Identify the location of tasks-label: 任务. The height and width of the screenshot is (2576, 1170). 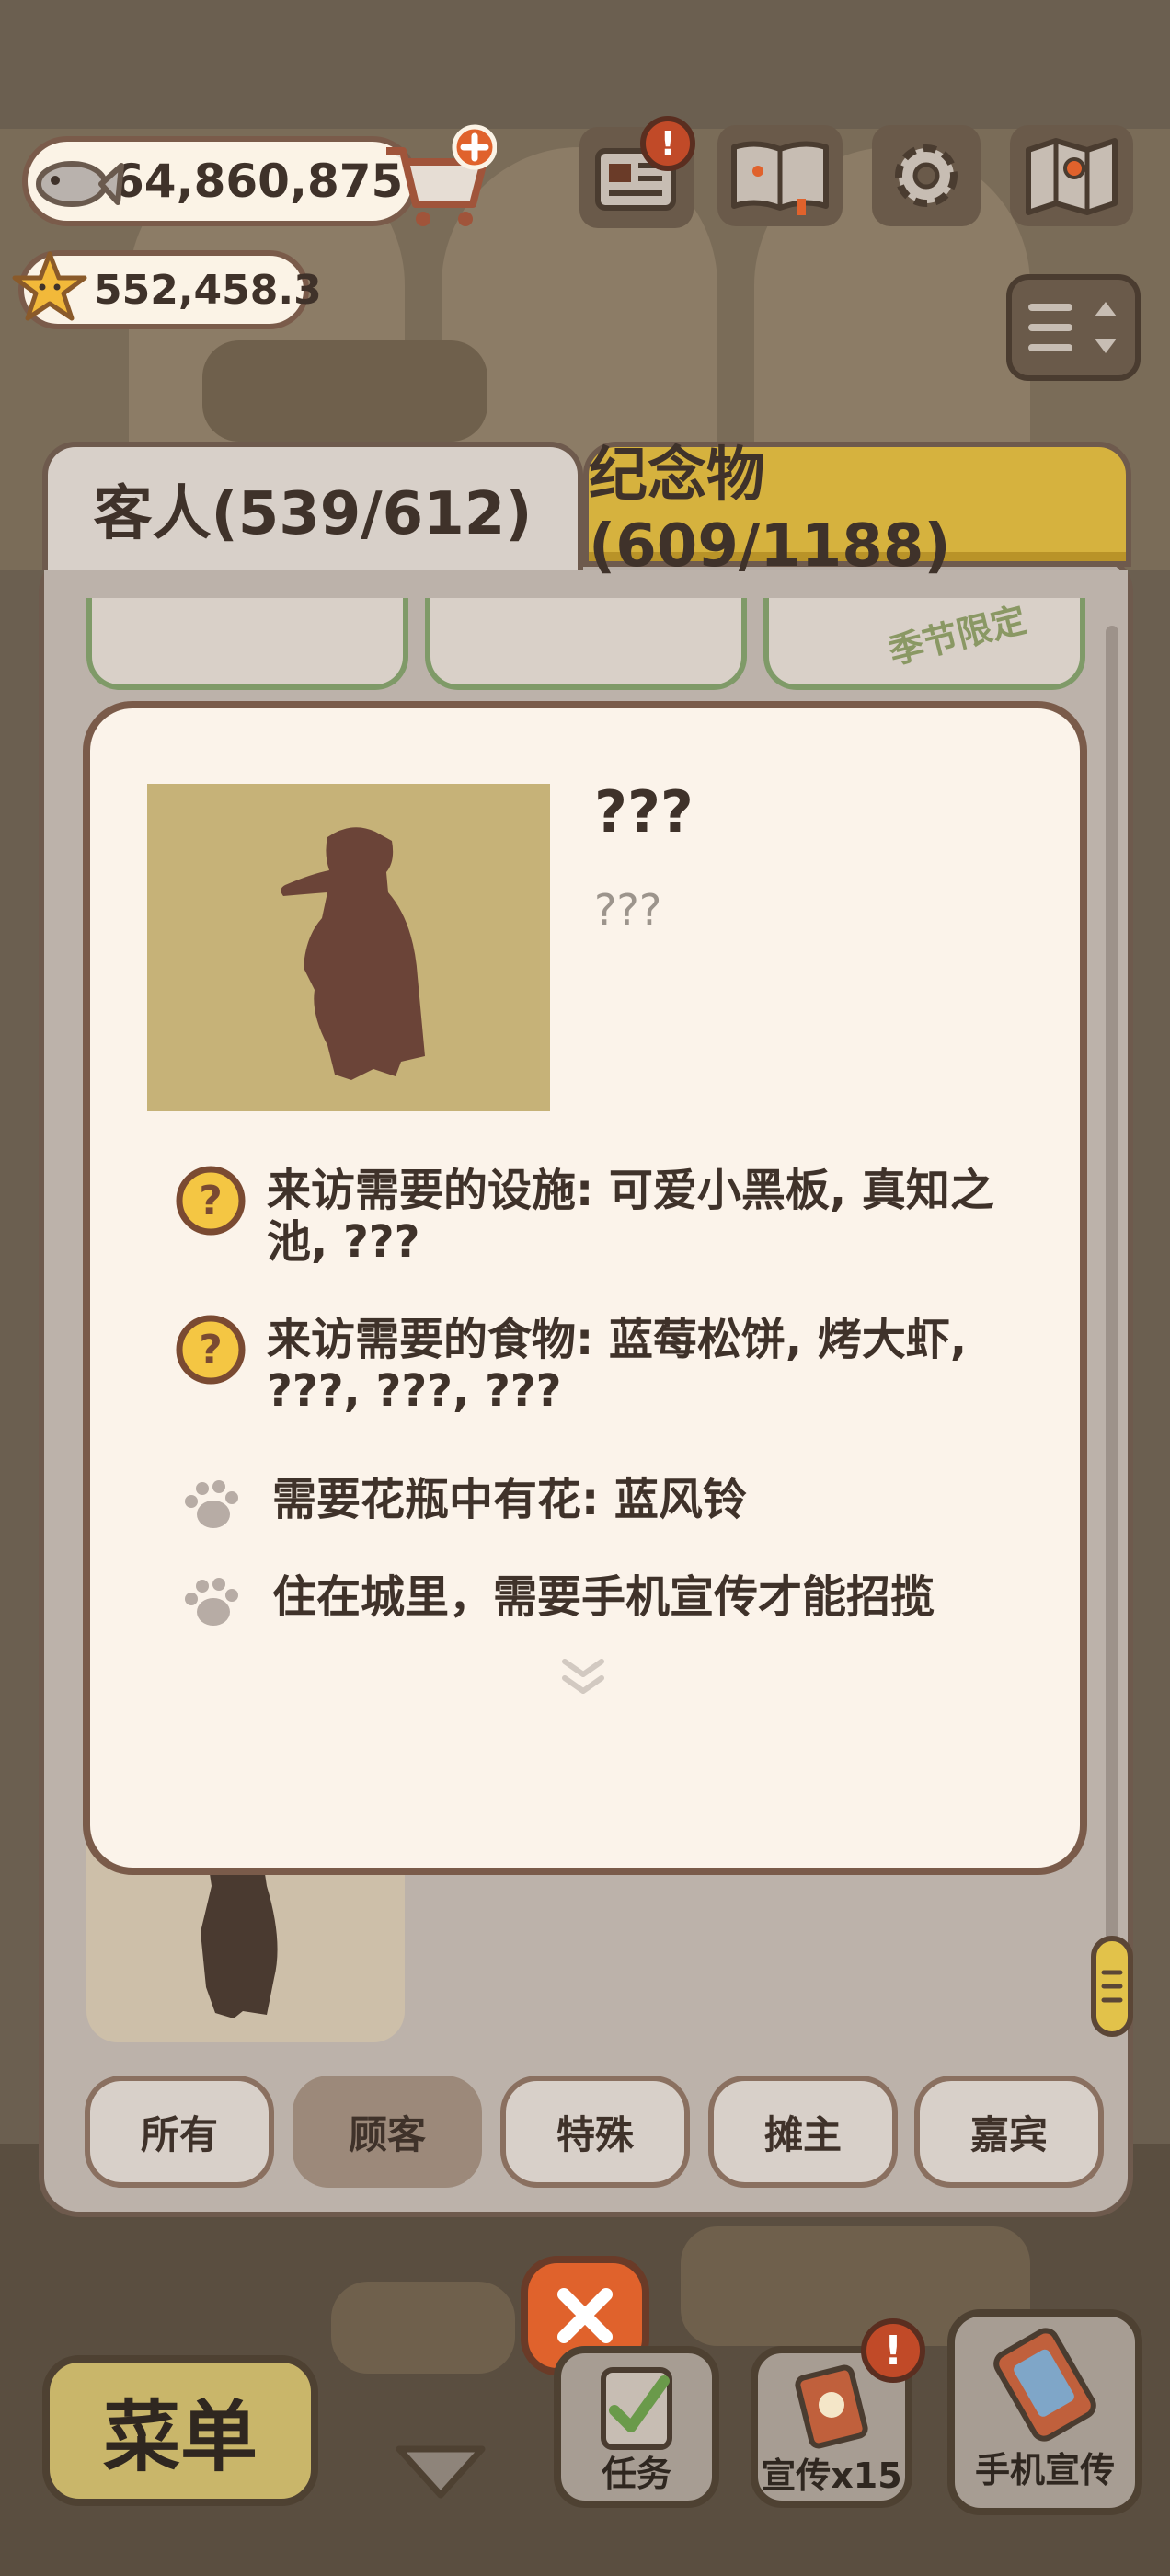
(636, 2474).